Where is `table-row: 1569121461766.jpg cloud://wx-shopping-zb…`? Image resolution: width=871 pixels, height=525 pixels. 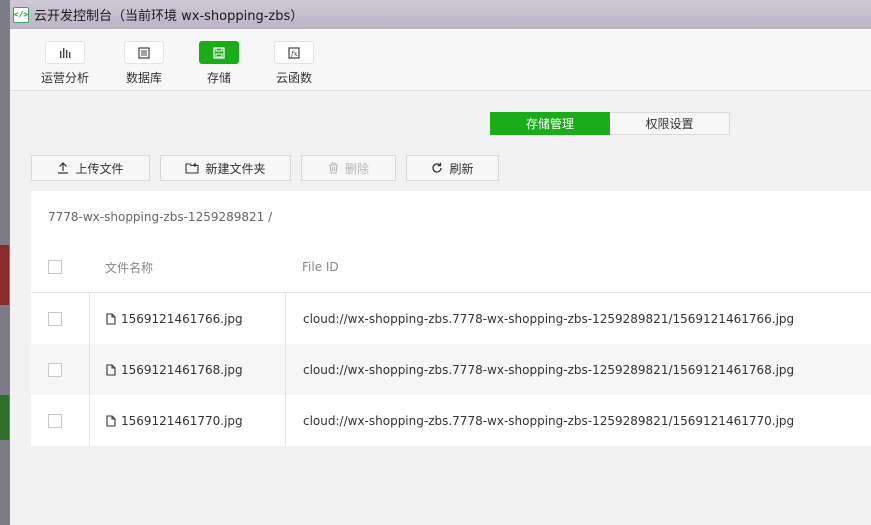 table-row: 1569121461766.jpg cloud://wx-shopping-zb… is located at coordinates (451, 318).